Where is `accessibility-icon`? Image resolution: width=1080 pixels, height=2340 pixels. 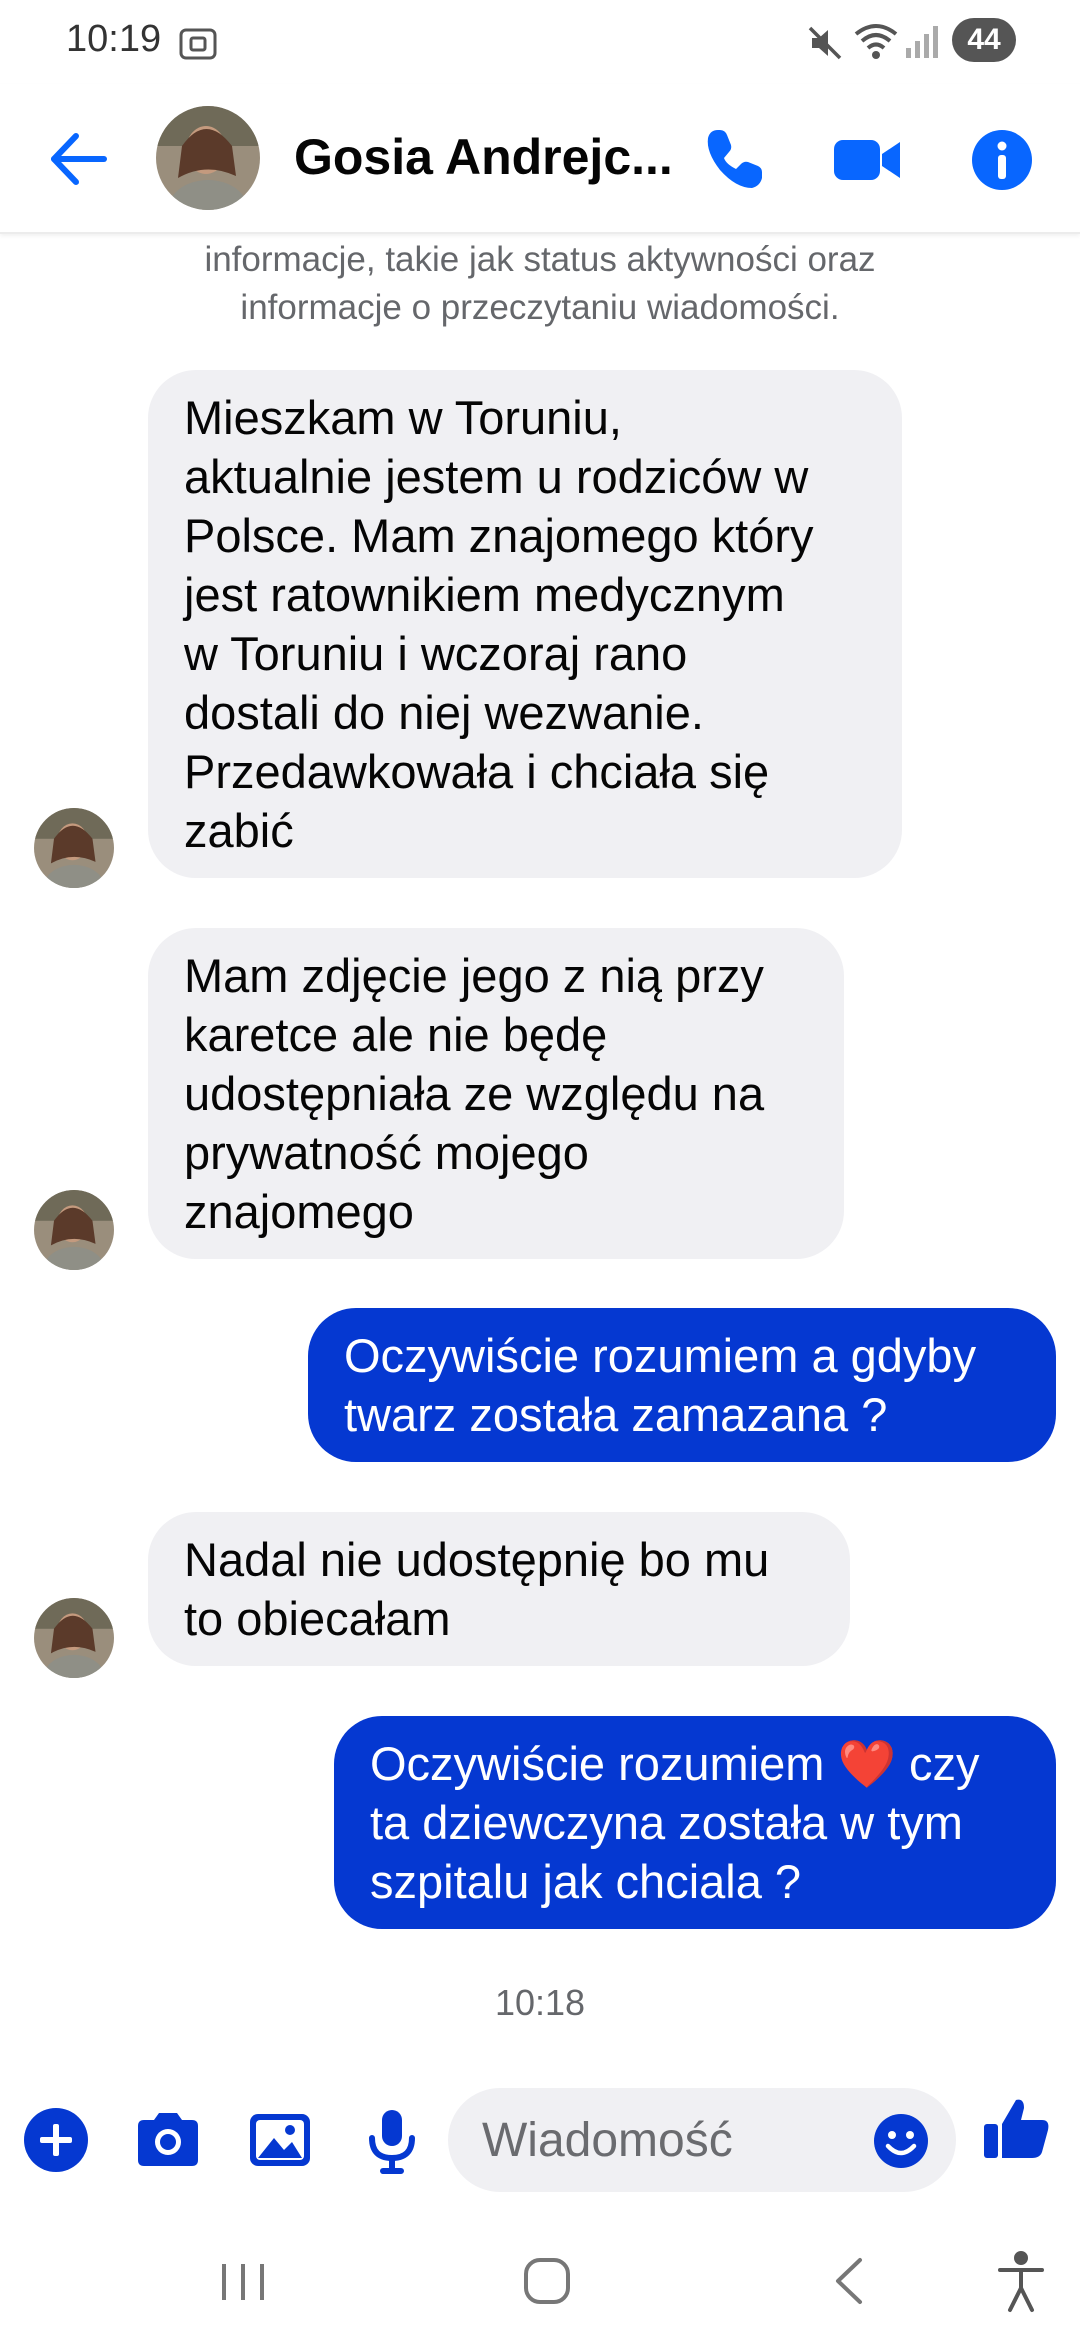
accessibility-icon is located at coordinates (1021, 2281).